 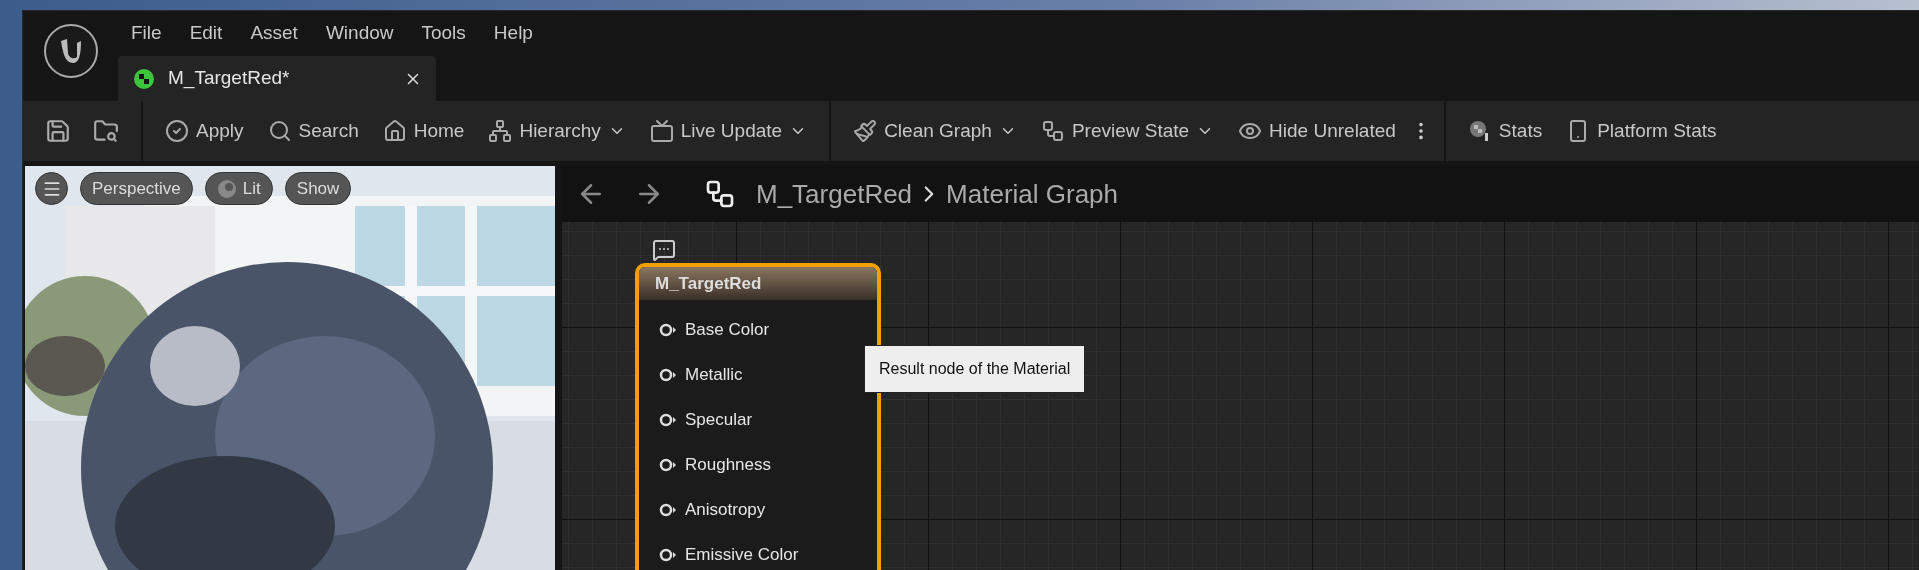 I want to click on browse-icon, so click(x=106, y=131).